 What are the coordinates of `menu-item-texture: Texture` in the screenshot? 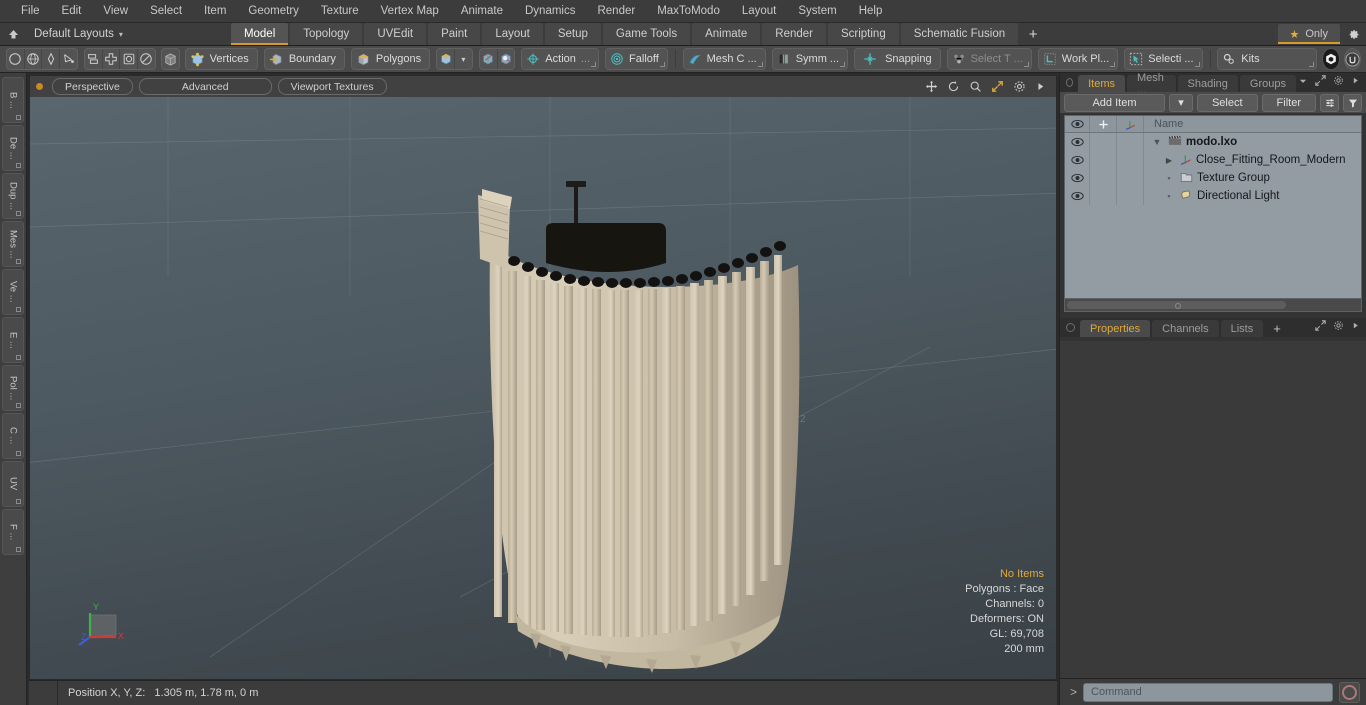 It's located at (340, 11).